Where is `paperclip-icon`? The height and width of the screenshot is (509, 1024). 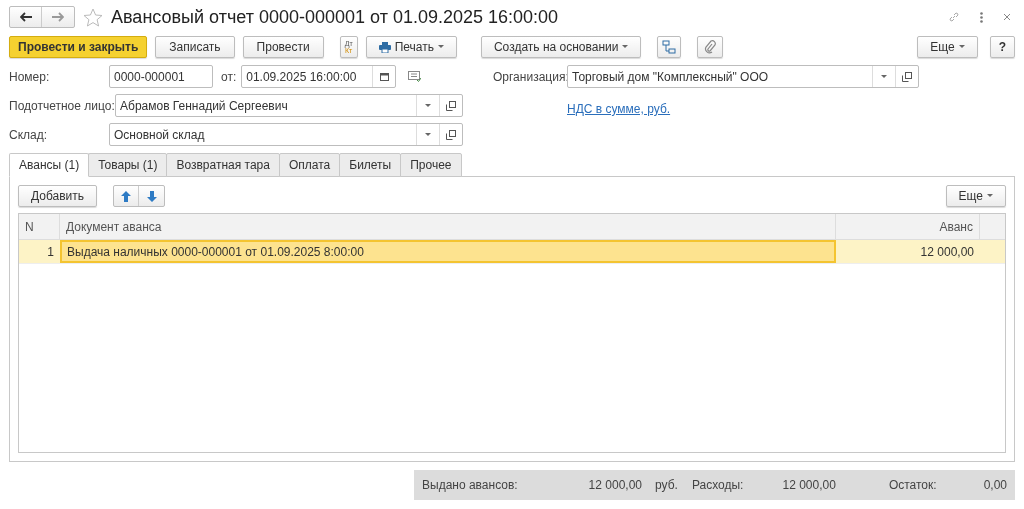
paperclip-icon is located at coordinates (710, 47).